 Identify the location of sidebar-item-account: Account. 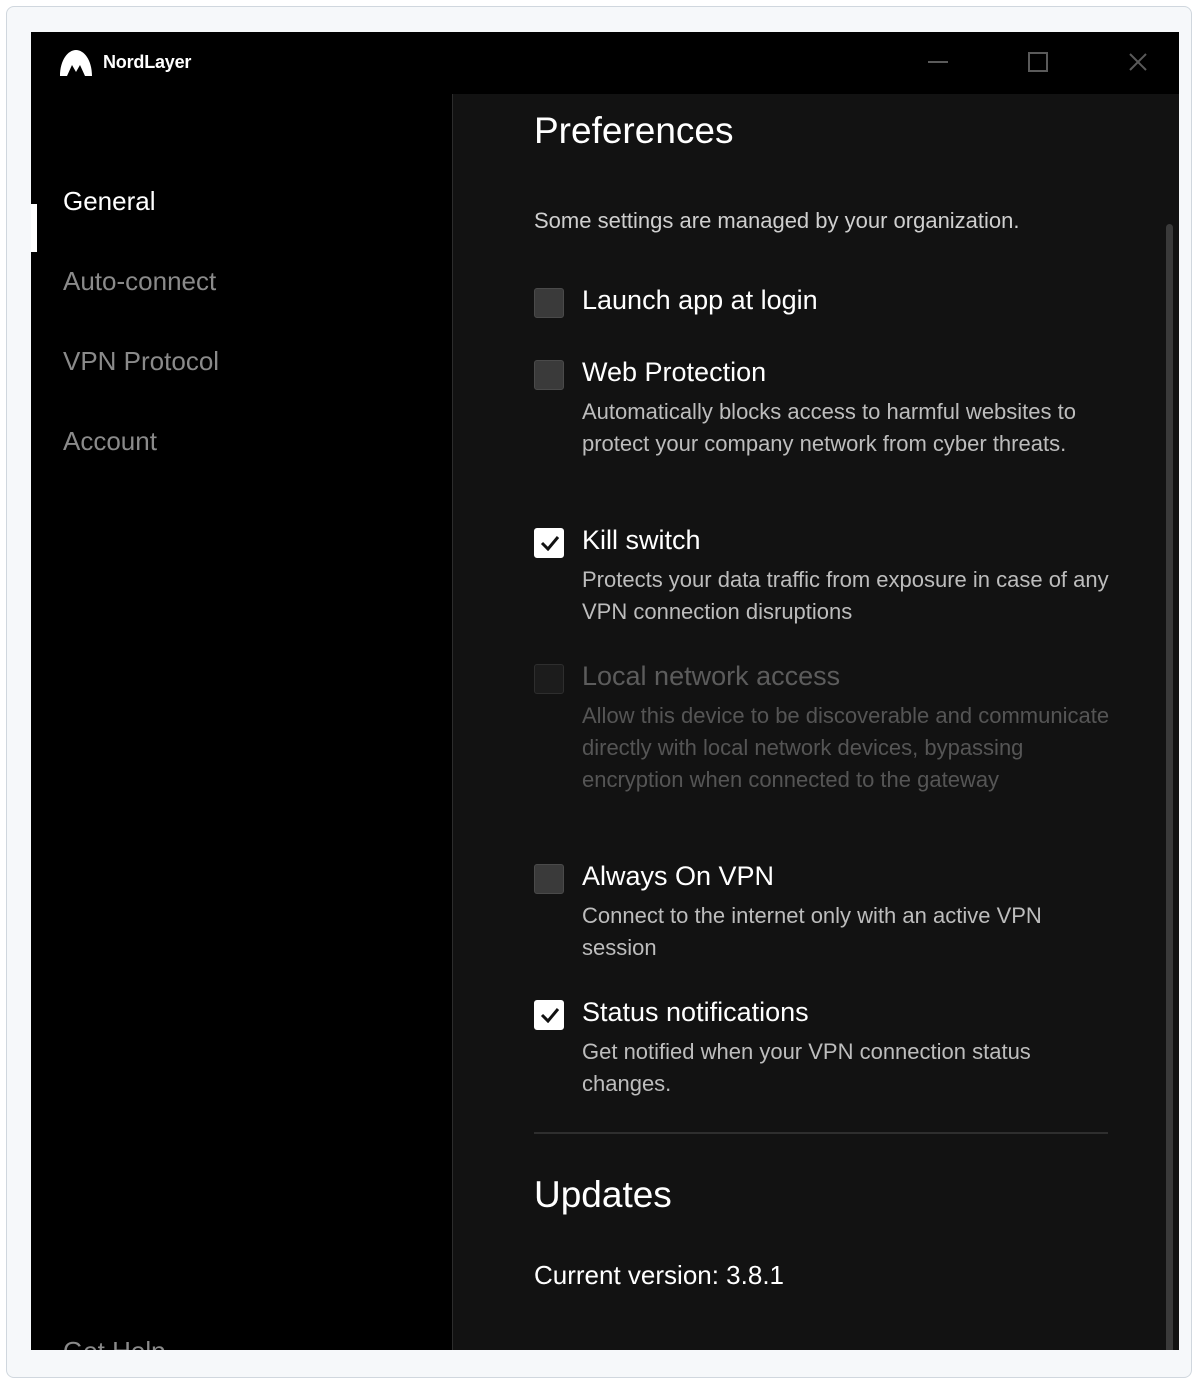
(110, 441).